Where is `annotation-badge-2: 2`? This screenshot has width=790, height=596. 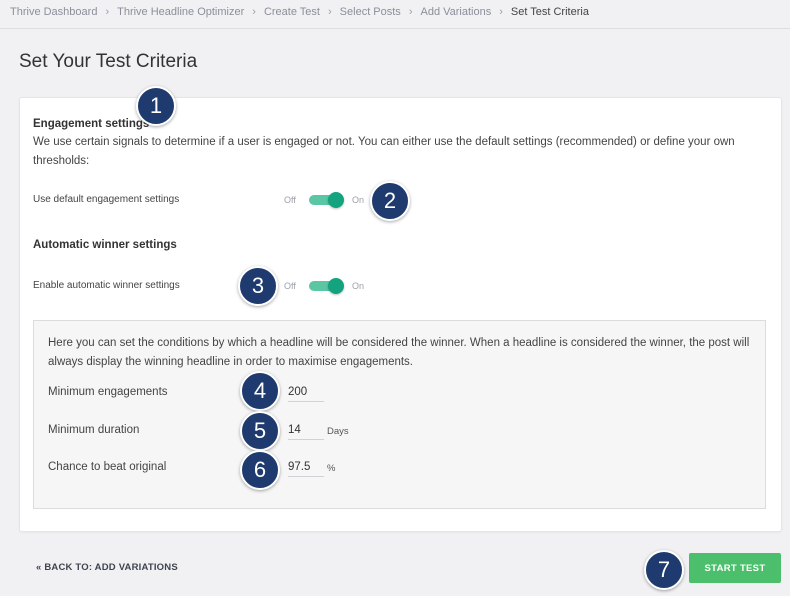 annotation-badge-2: 2 is located at coordinates (390, 201).